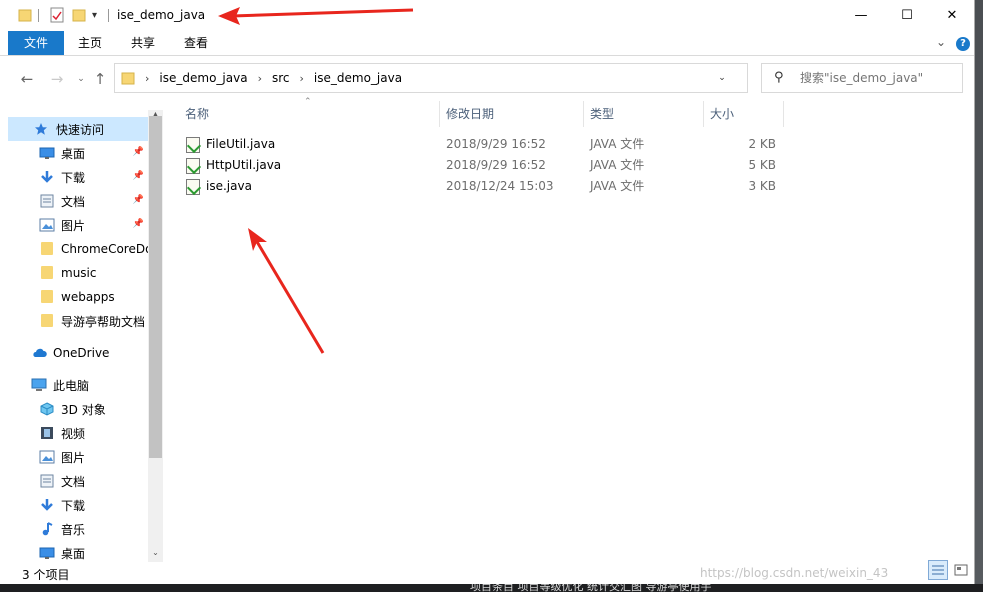  Describe the element at coordinates (100, 79) in the screenshot. I see `up-button: ↑` at that location.